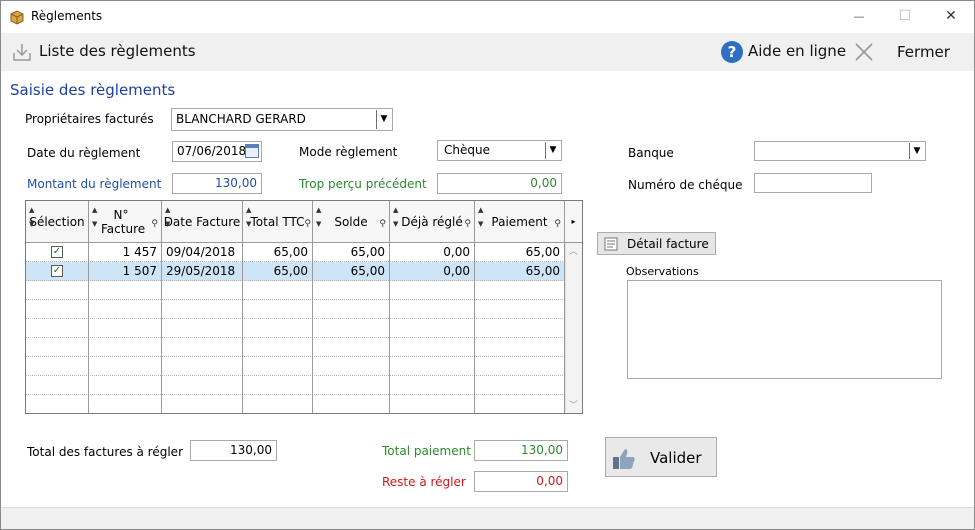 The width and height of the screenshot is (975, 530). I want to click on invoice-detail-label: Détail facture, so click(668, 244).